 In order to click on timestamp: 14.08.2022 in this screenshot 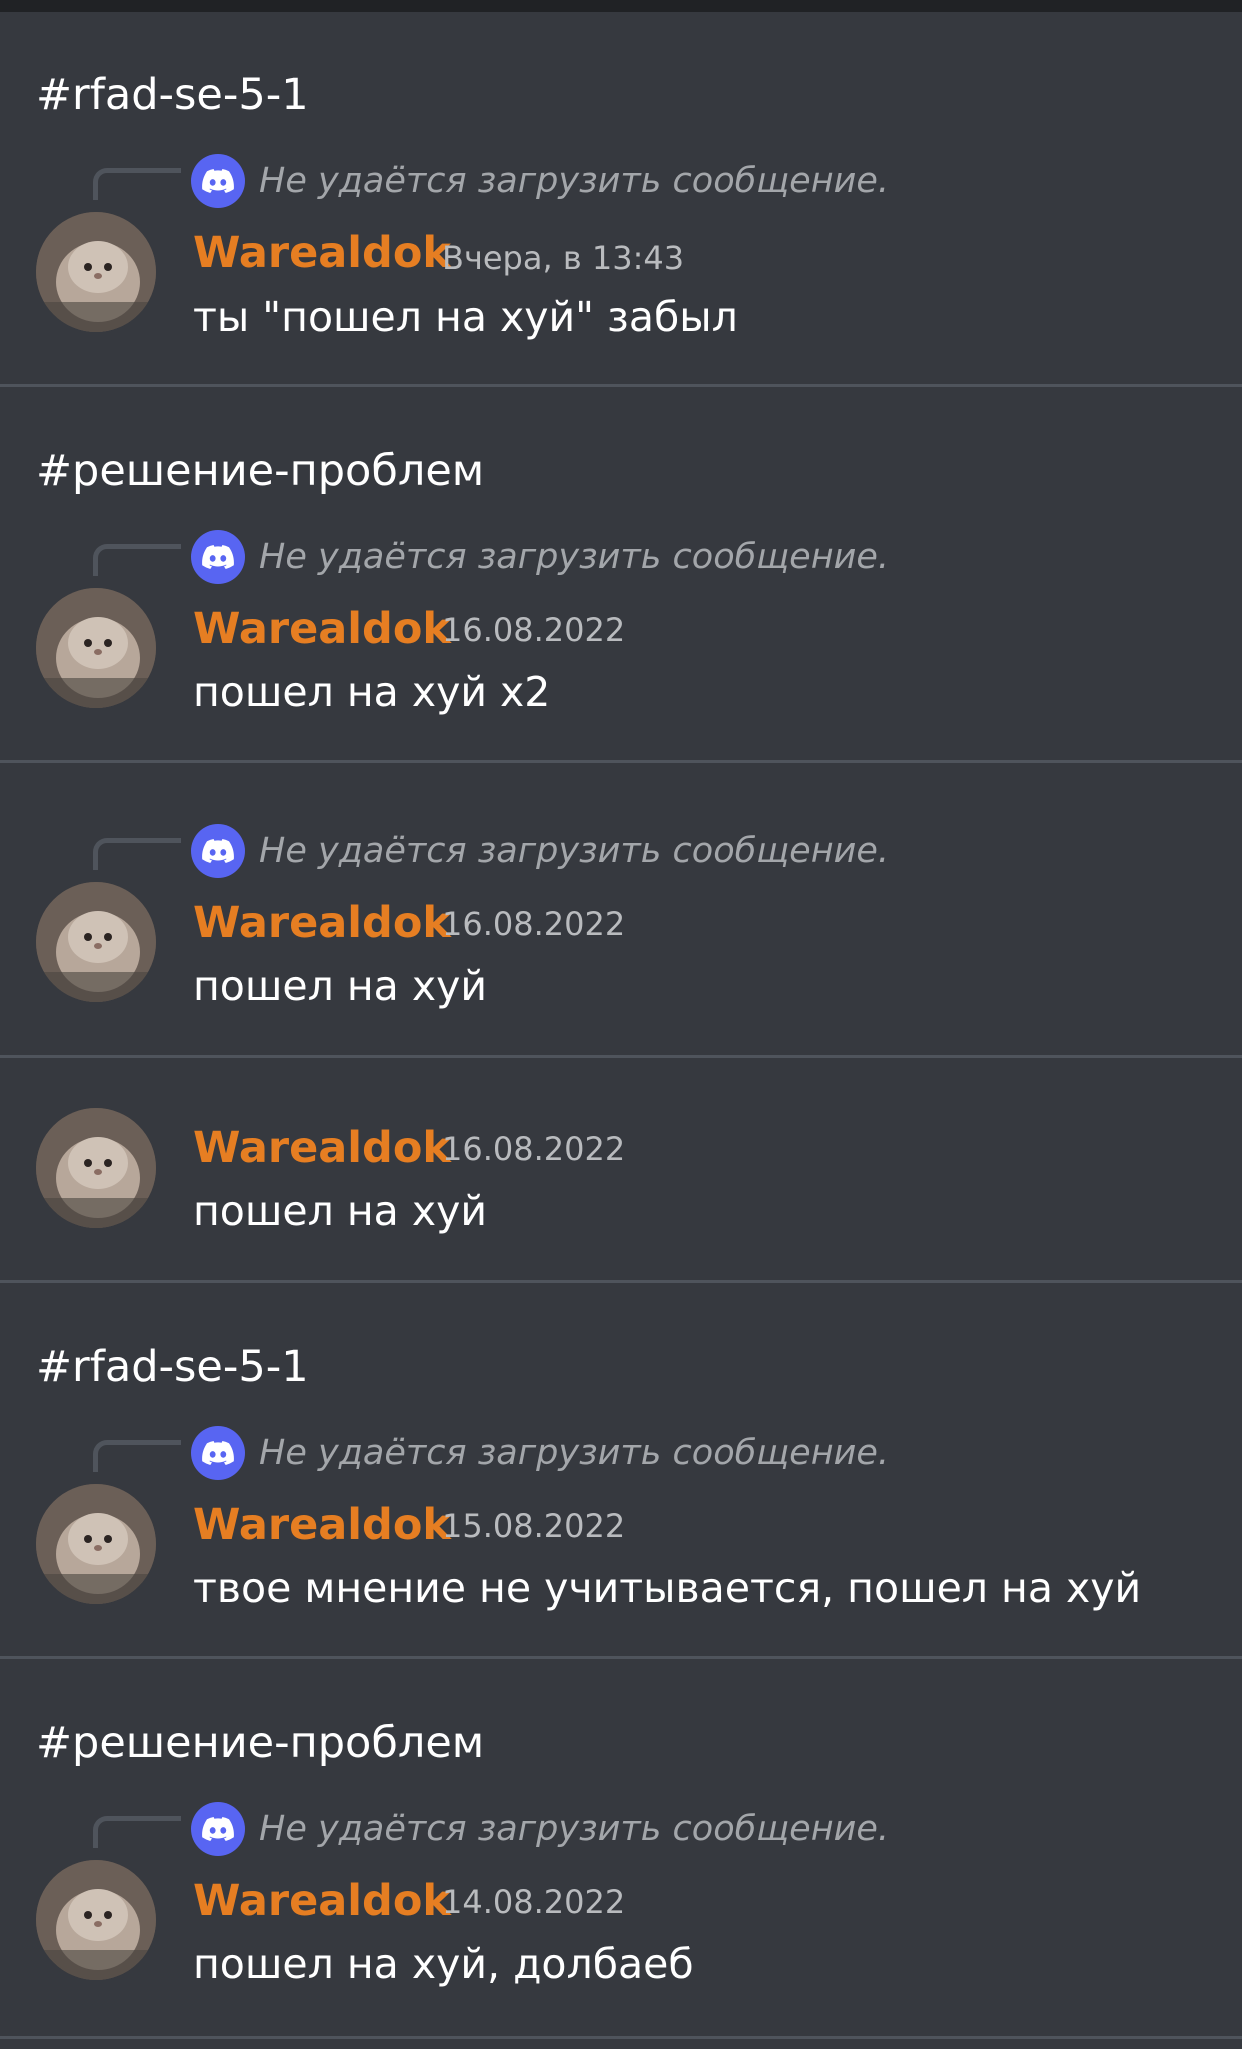, I will do `click(534, 1902)`.